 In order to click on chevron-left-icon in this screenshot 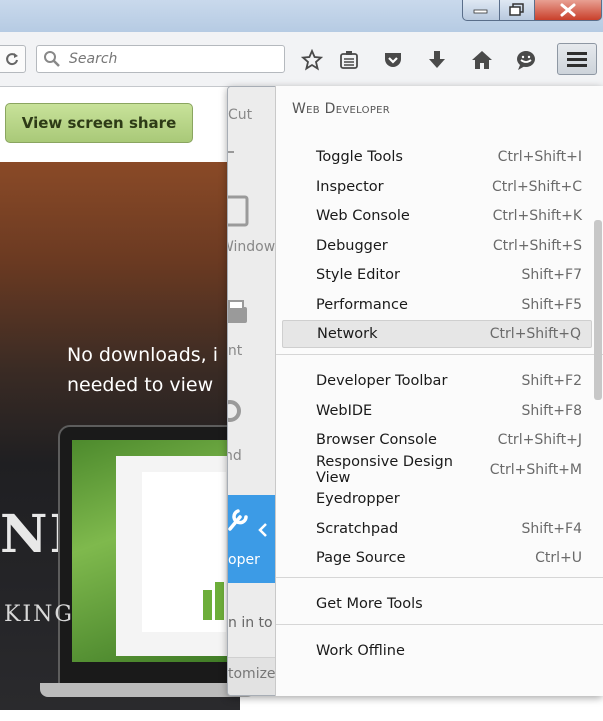, I will do `click(262, 530)`.